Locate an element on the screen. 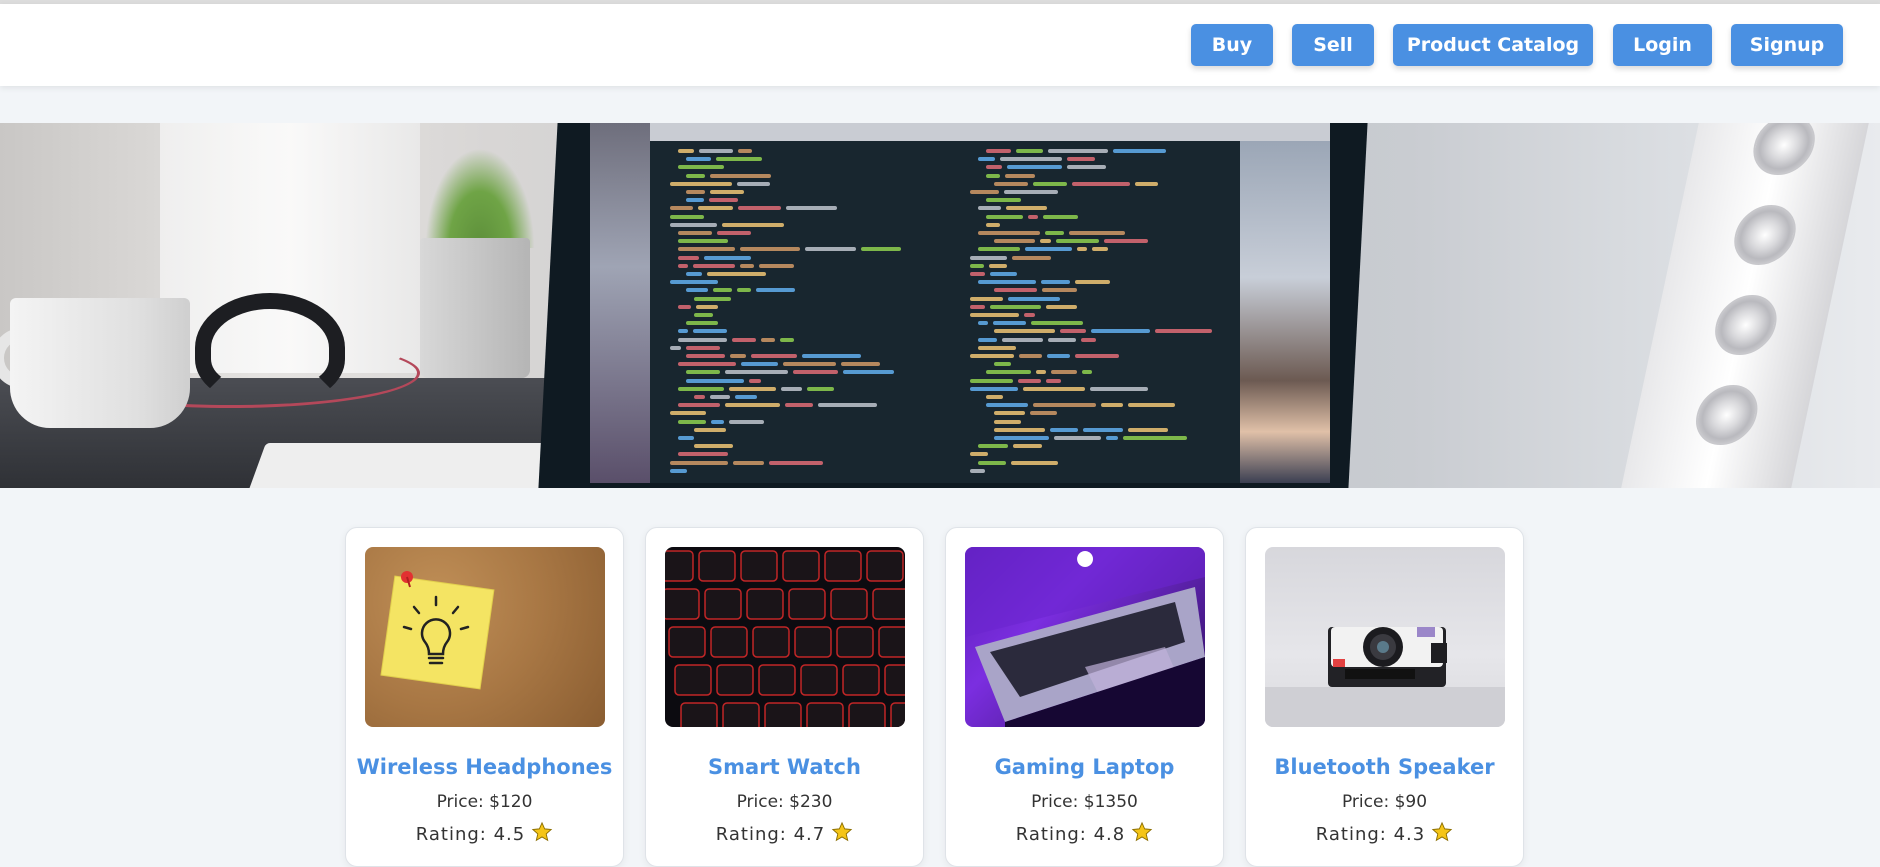 This screenshot has width=1880, height=867. headphones is located at coordinates (270, 348).